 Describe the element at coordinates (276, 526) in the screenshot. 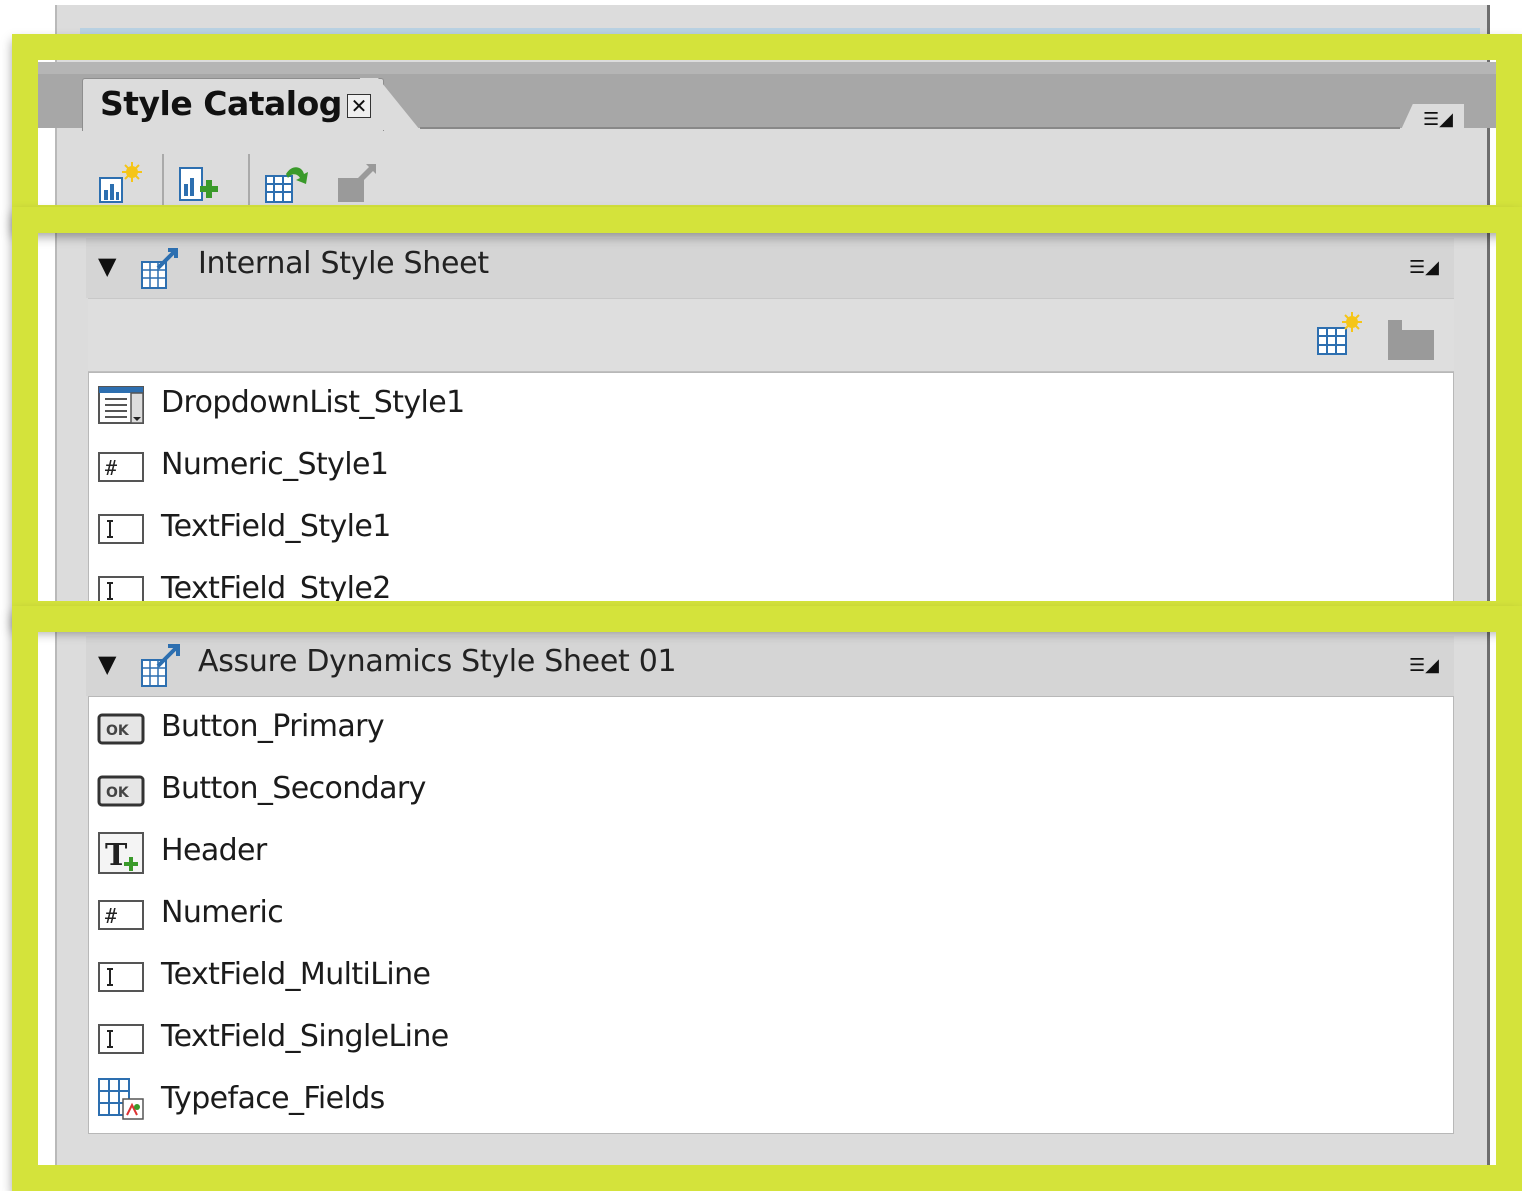

I see `item-label: TextField_Style1` at that location.